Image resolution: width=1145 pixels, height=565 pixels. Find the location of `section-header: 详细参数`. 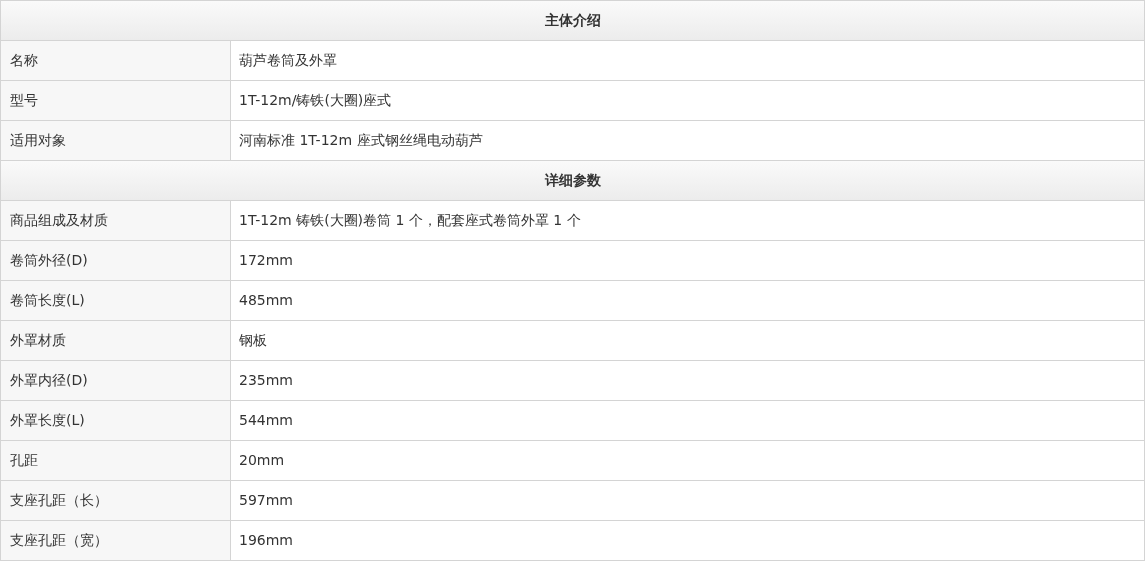

section-header: 详细参数 is located at coordinates (572, 181).